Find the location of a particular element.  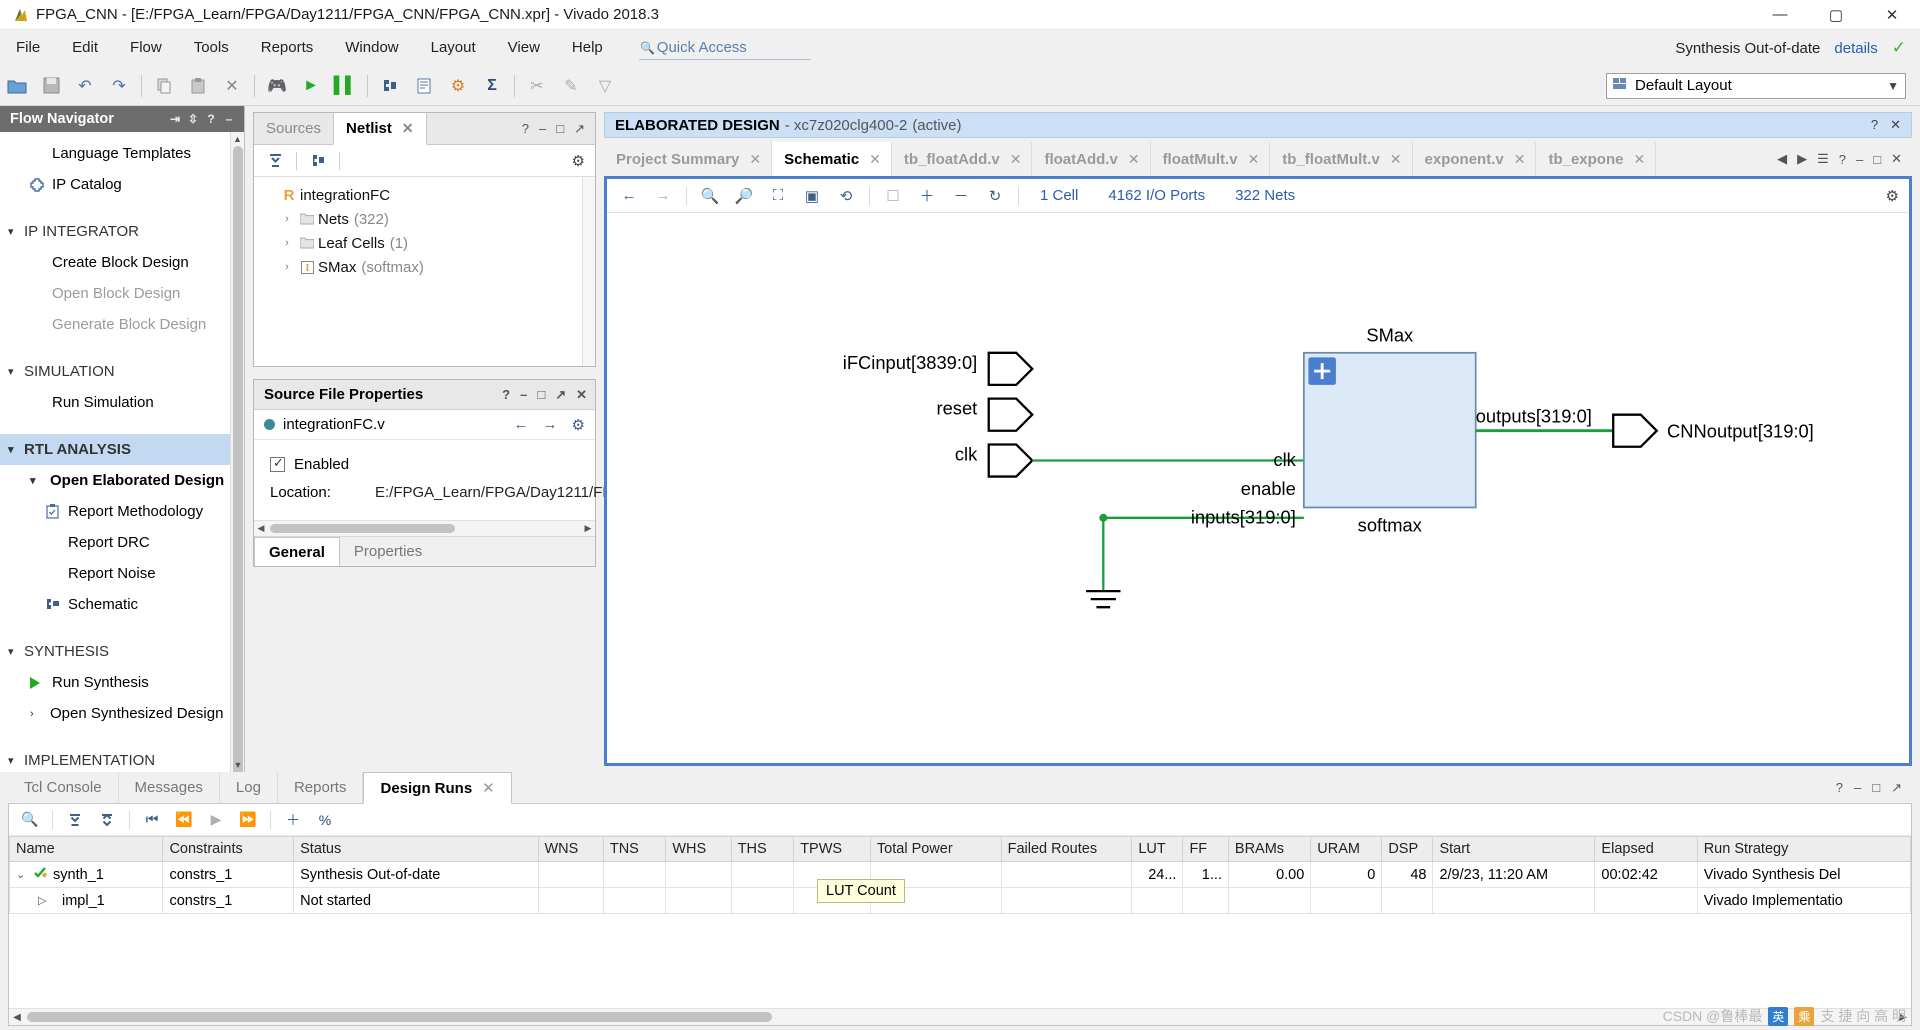

zoom-fit-icon: ⛶ is located at coordinates (778, 196).